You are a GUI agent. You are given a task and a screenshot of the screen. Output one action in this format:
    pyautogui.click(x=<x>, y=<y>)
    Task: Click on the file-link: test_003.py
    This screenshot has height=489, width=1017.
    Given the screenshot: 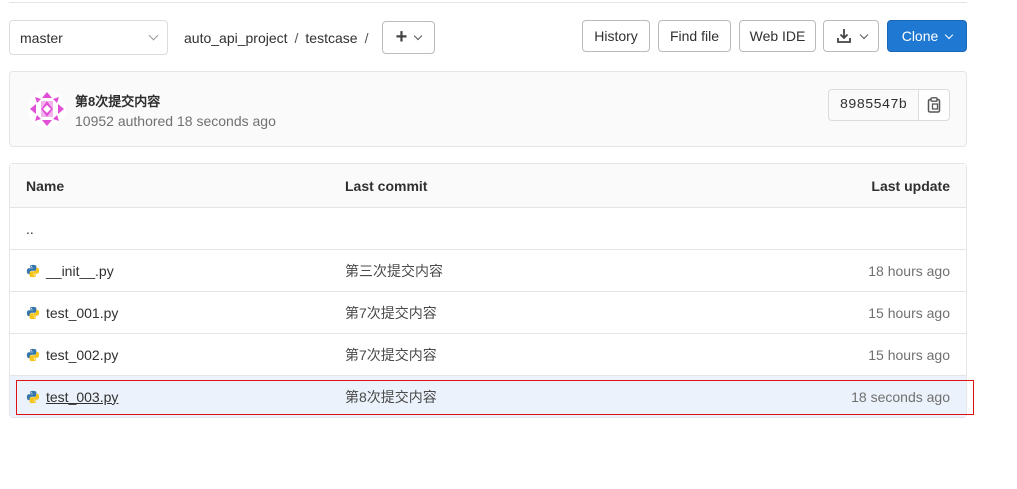 What is the action you would take?
    pyautogui.click(x=82, y=397)
    